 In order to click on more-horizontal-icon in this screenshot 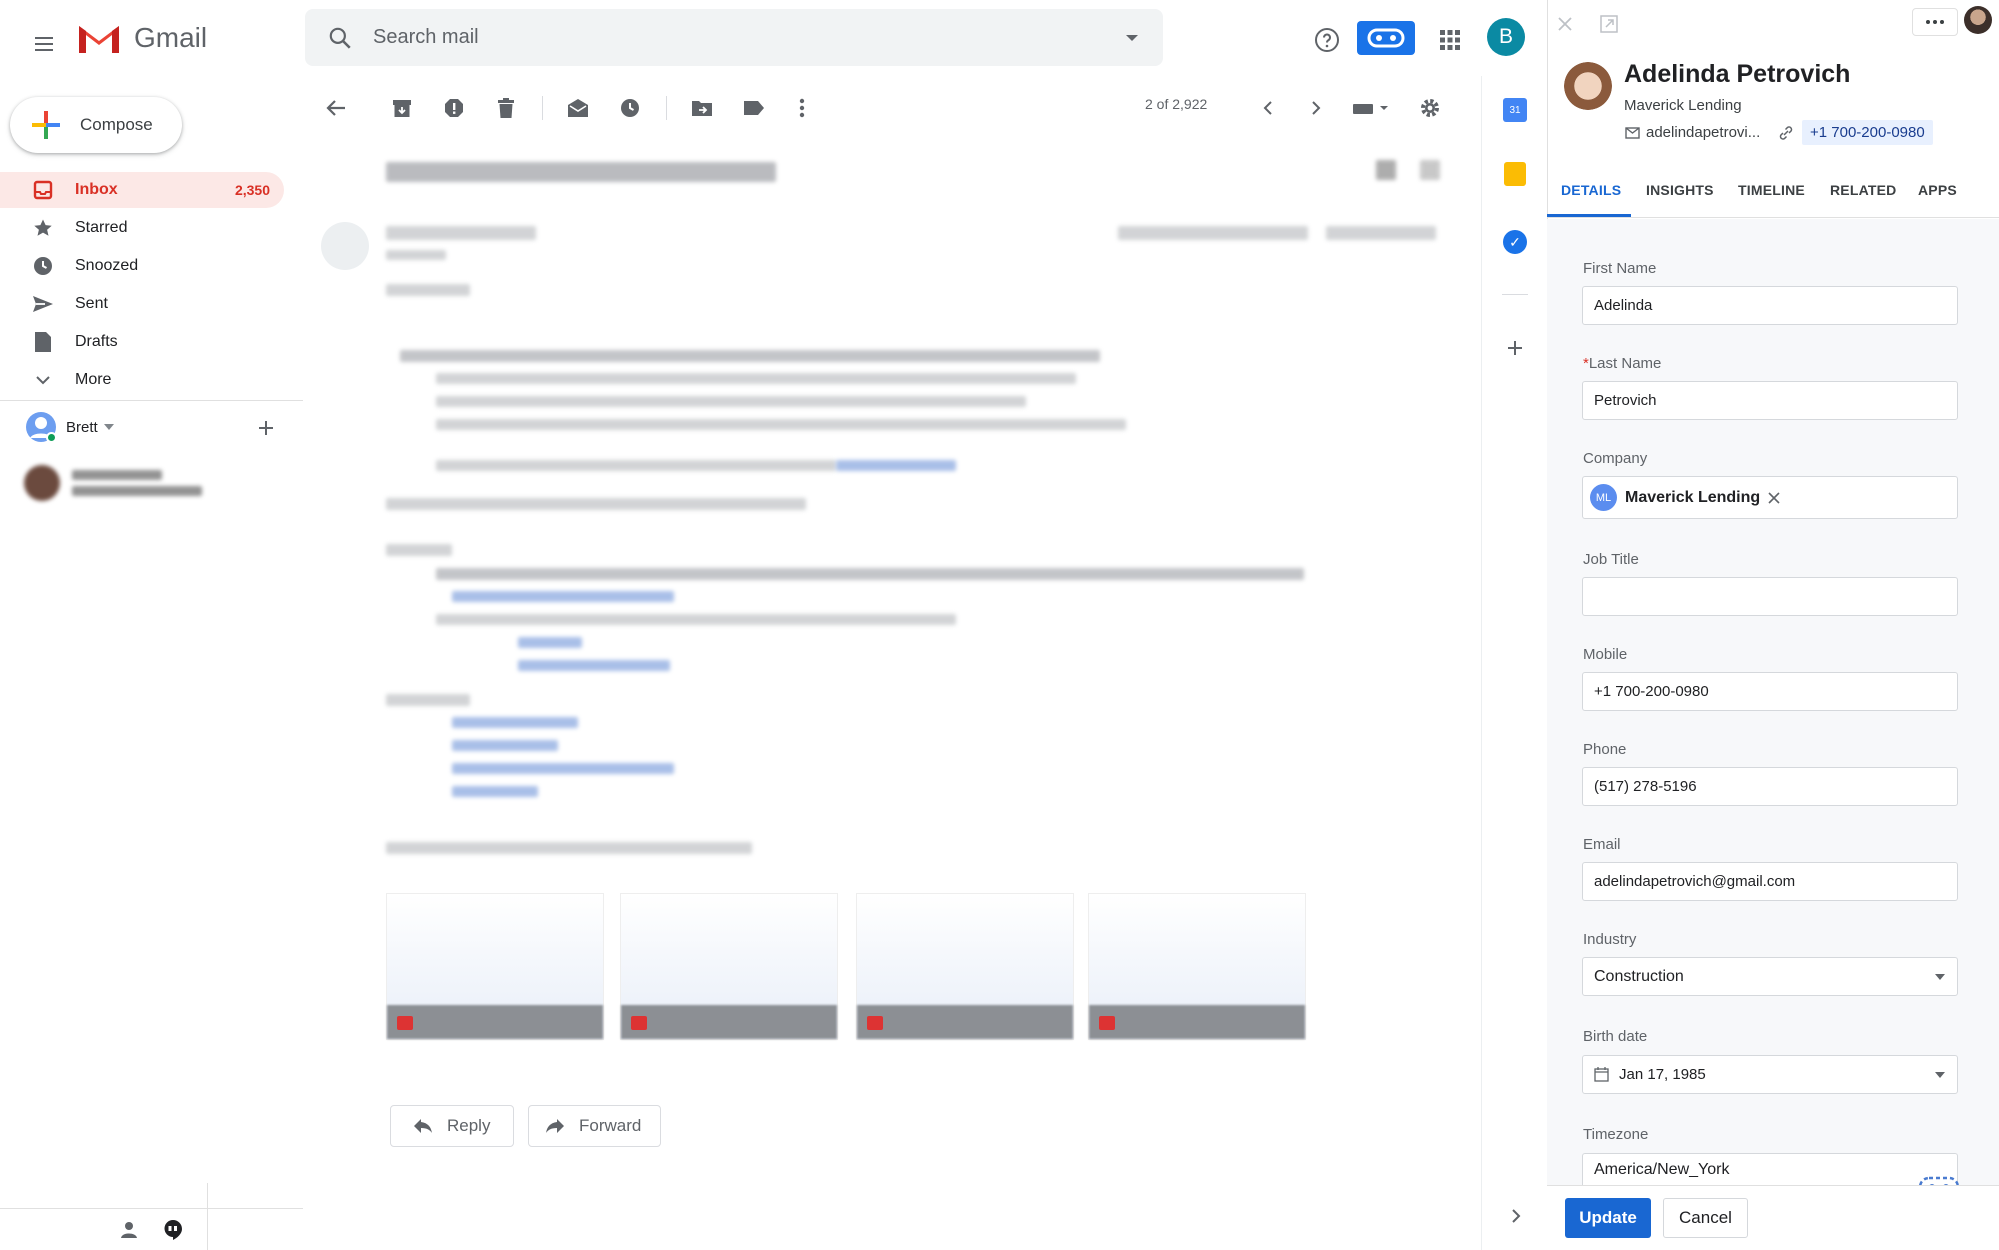, I will do `click(1935, 22)`.